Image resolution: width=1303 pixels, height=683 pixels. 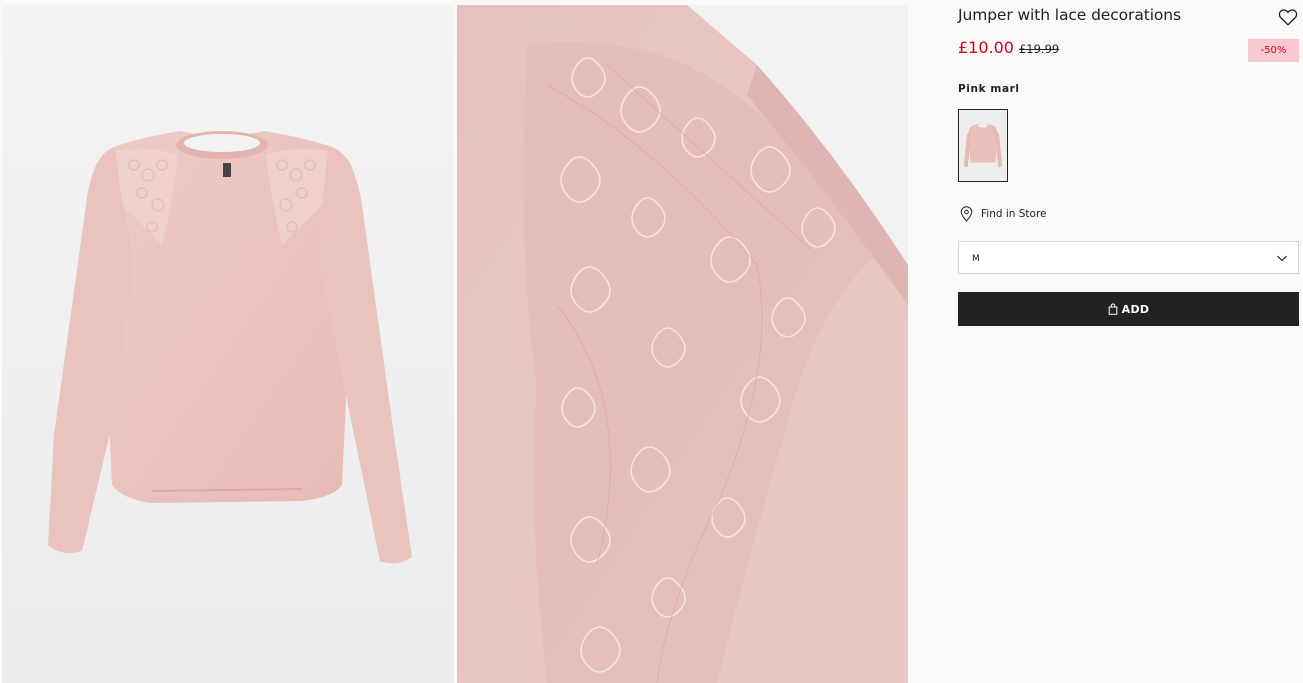 I want to click on price-row: £10.00 £19.99, so click(x=1008, y=47).